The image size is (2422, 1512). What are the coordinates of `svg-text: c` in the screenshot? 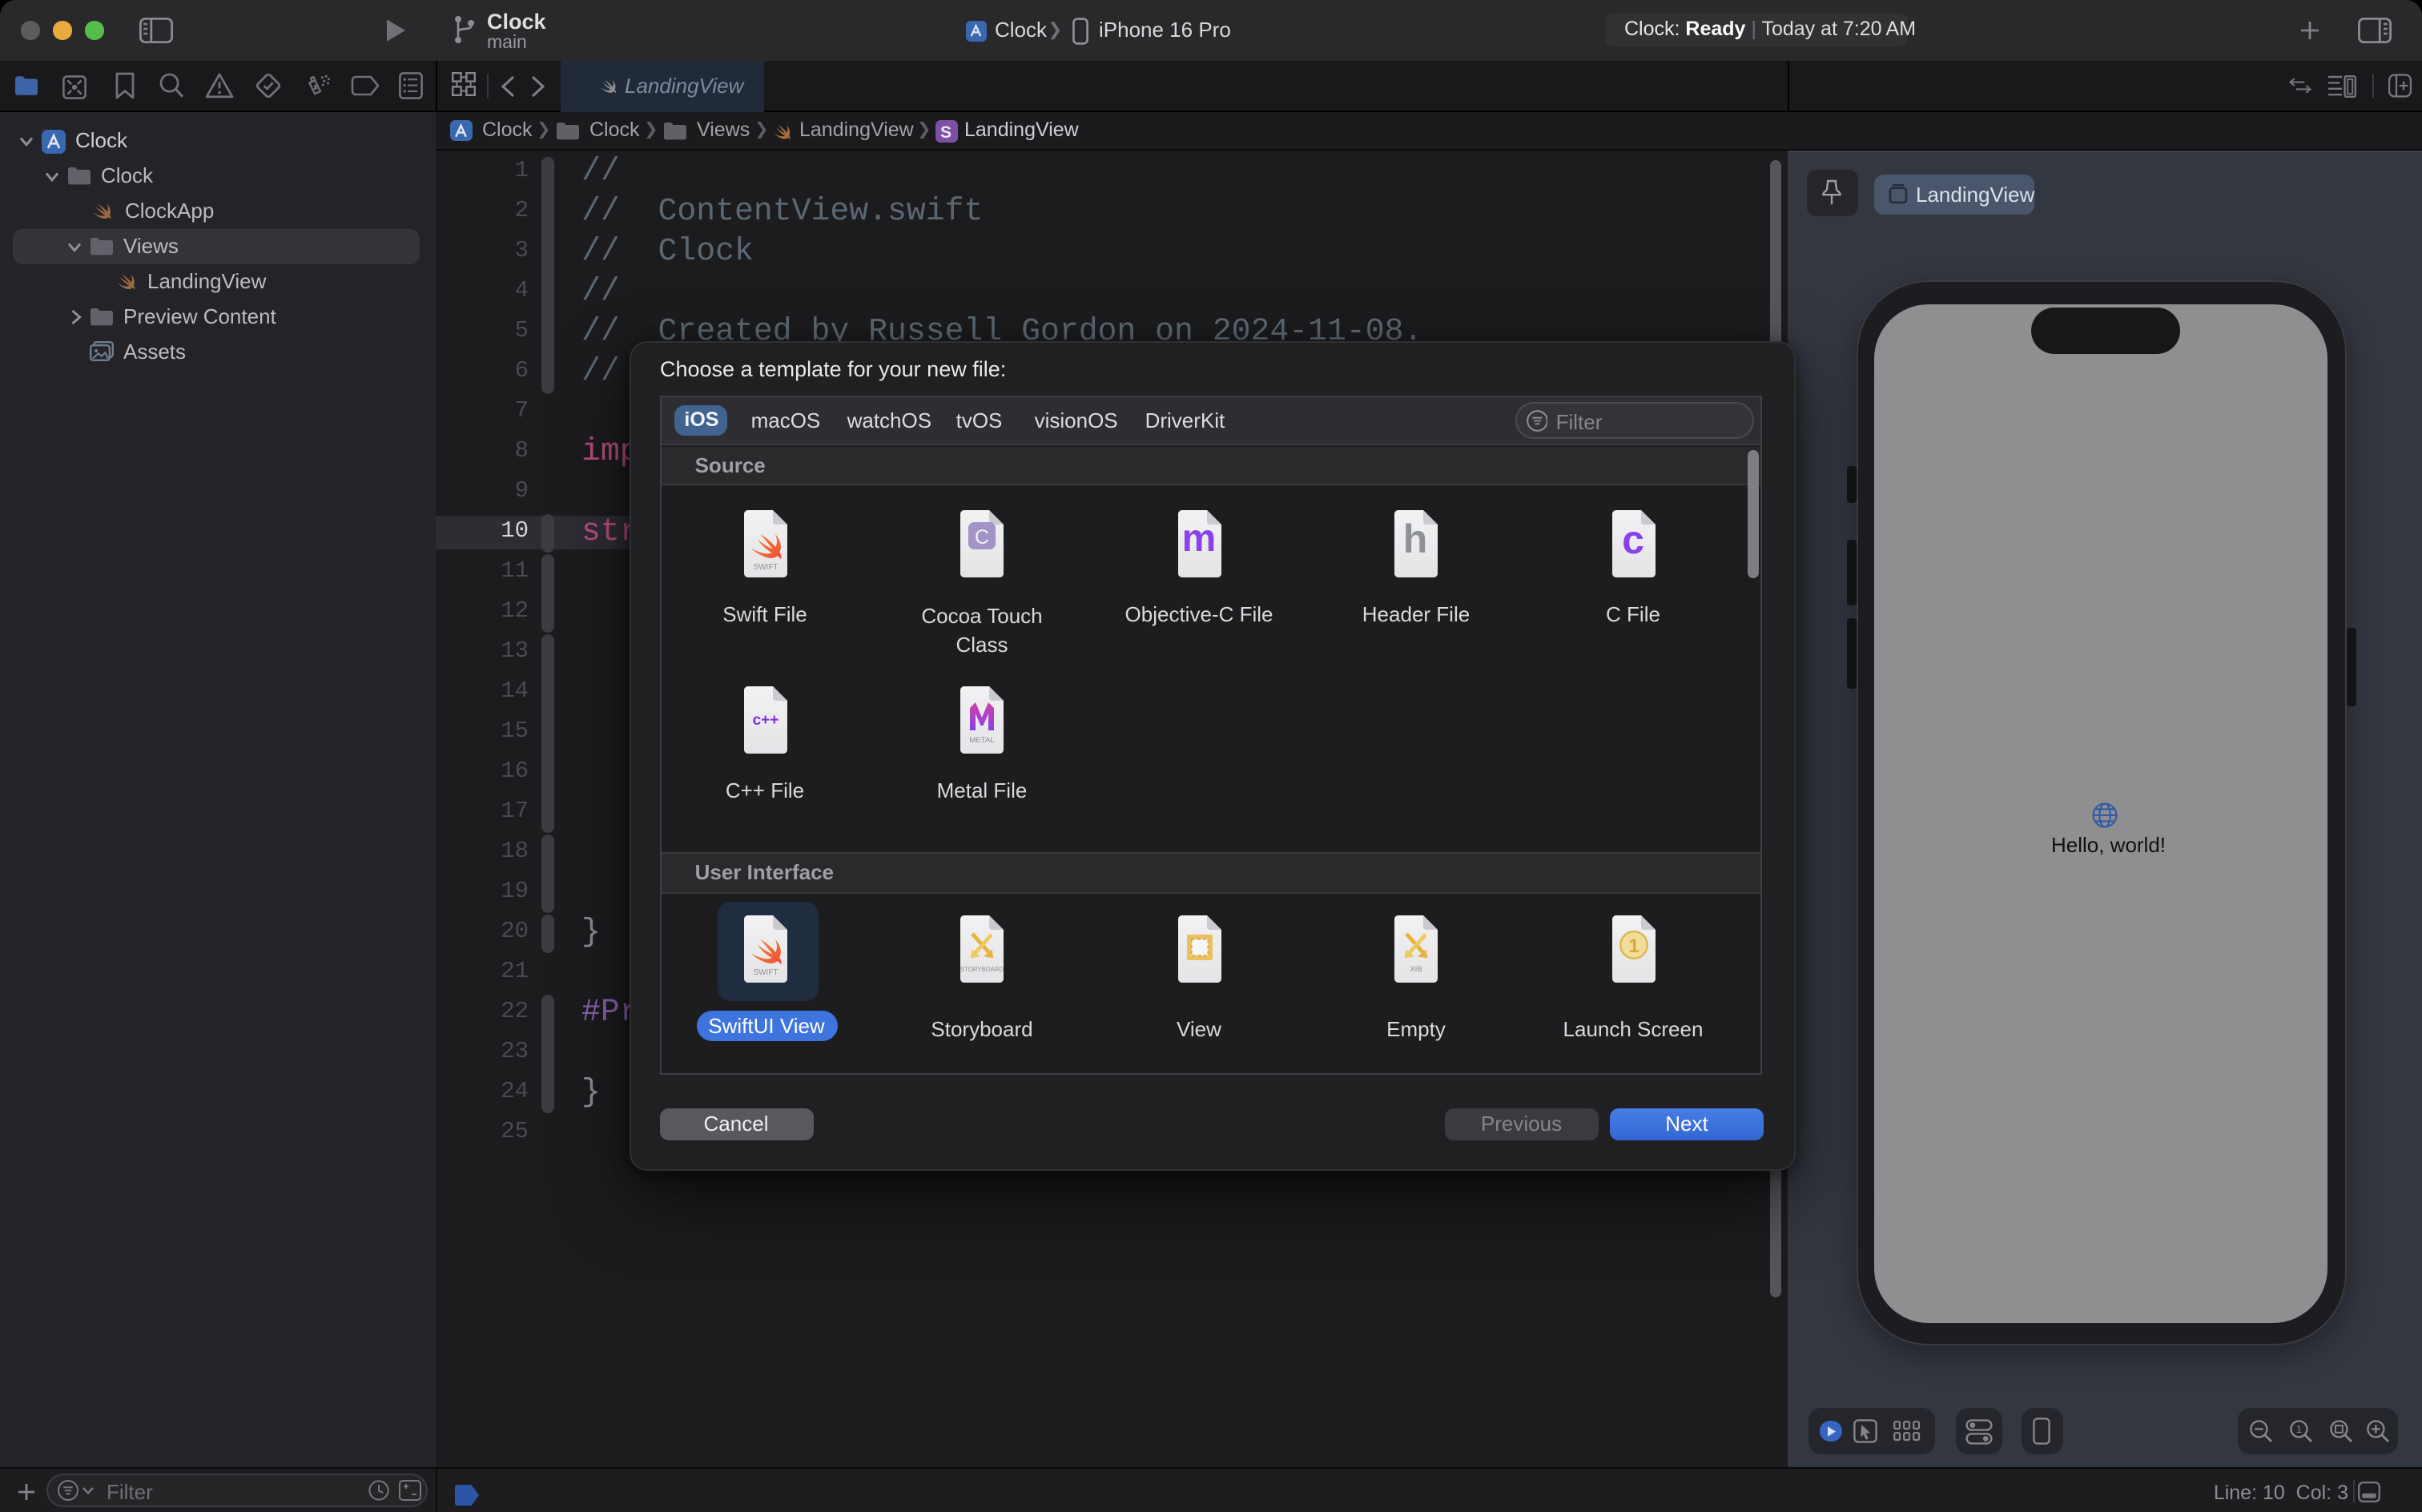 It's located at (1632, 539).